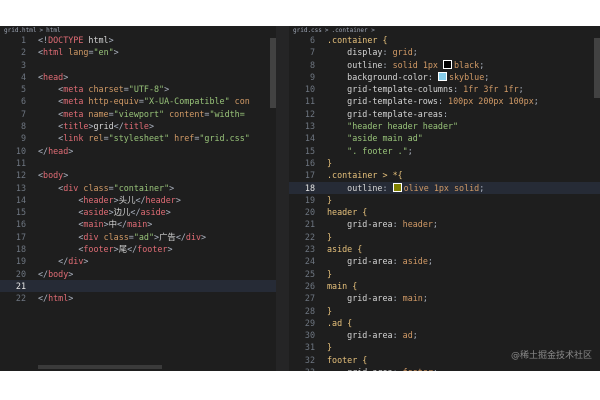 This screenshot has height=400, width=600. What do you see at coordinates (309, 224) in the screenshot?
I see `line-number: 21` at bounding box center [309, 224].